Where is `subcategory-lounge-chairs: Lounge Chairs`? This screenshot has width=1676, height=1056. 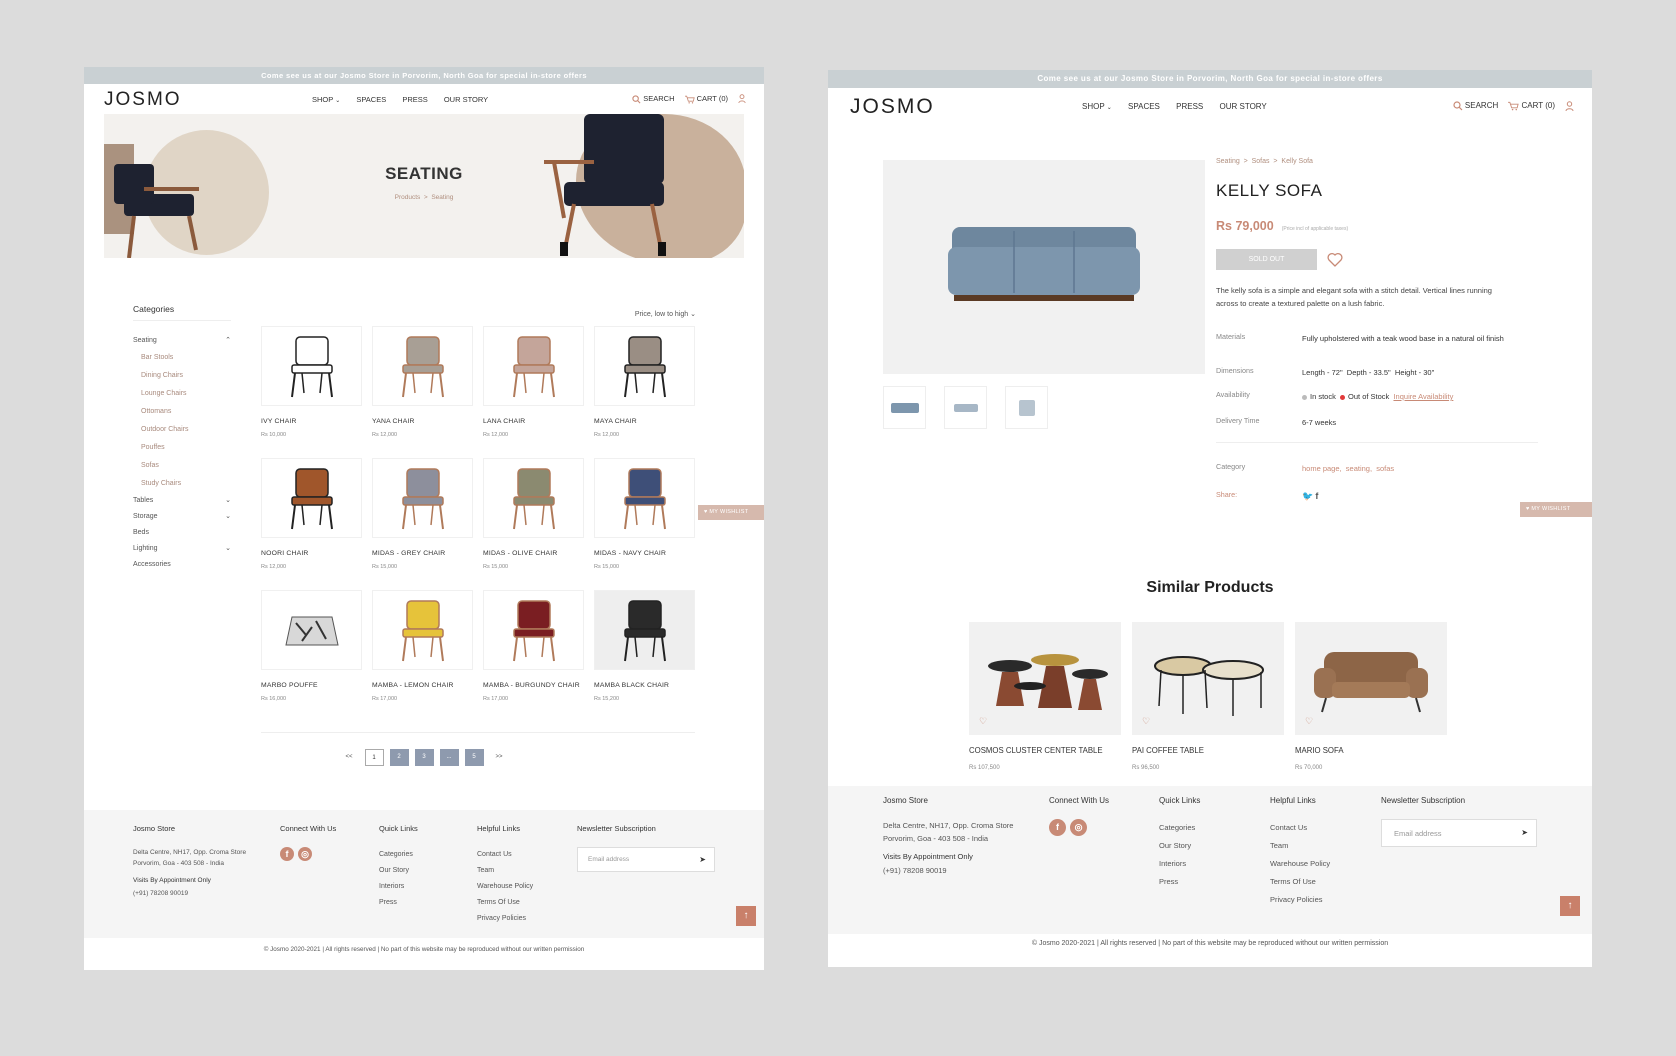 subcategory-lounge-chairs: Lounge Chairs is located at coordinates (182, 394).